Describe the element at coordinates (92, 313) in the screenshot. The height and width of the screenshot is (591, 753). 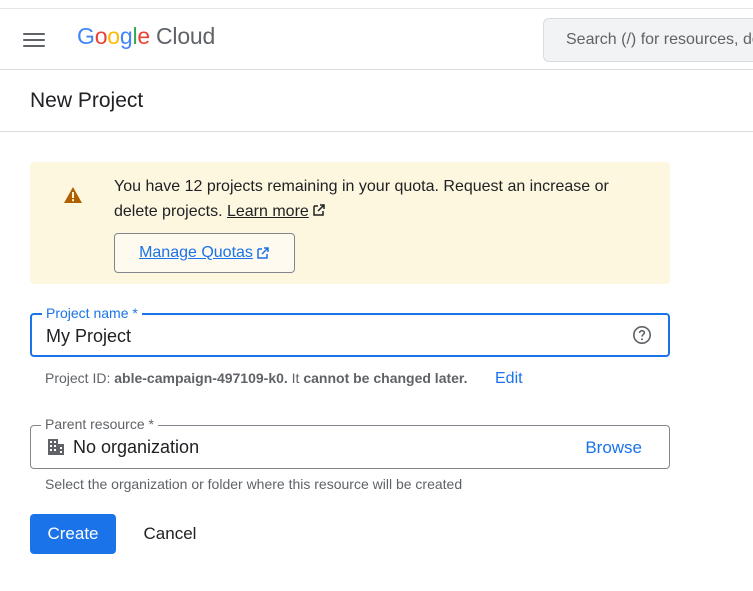
I see `project-name-label: Project name *` at that location.